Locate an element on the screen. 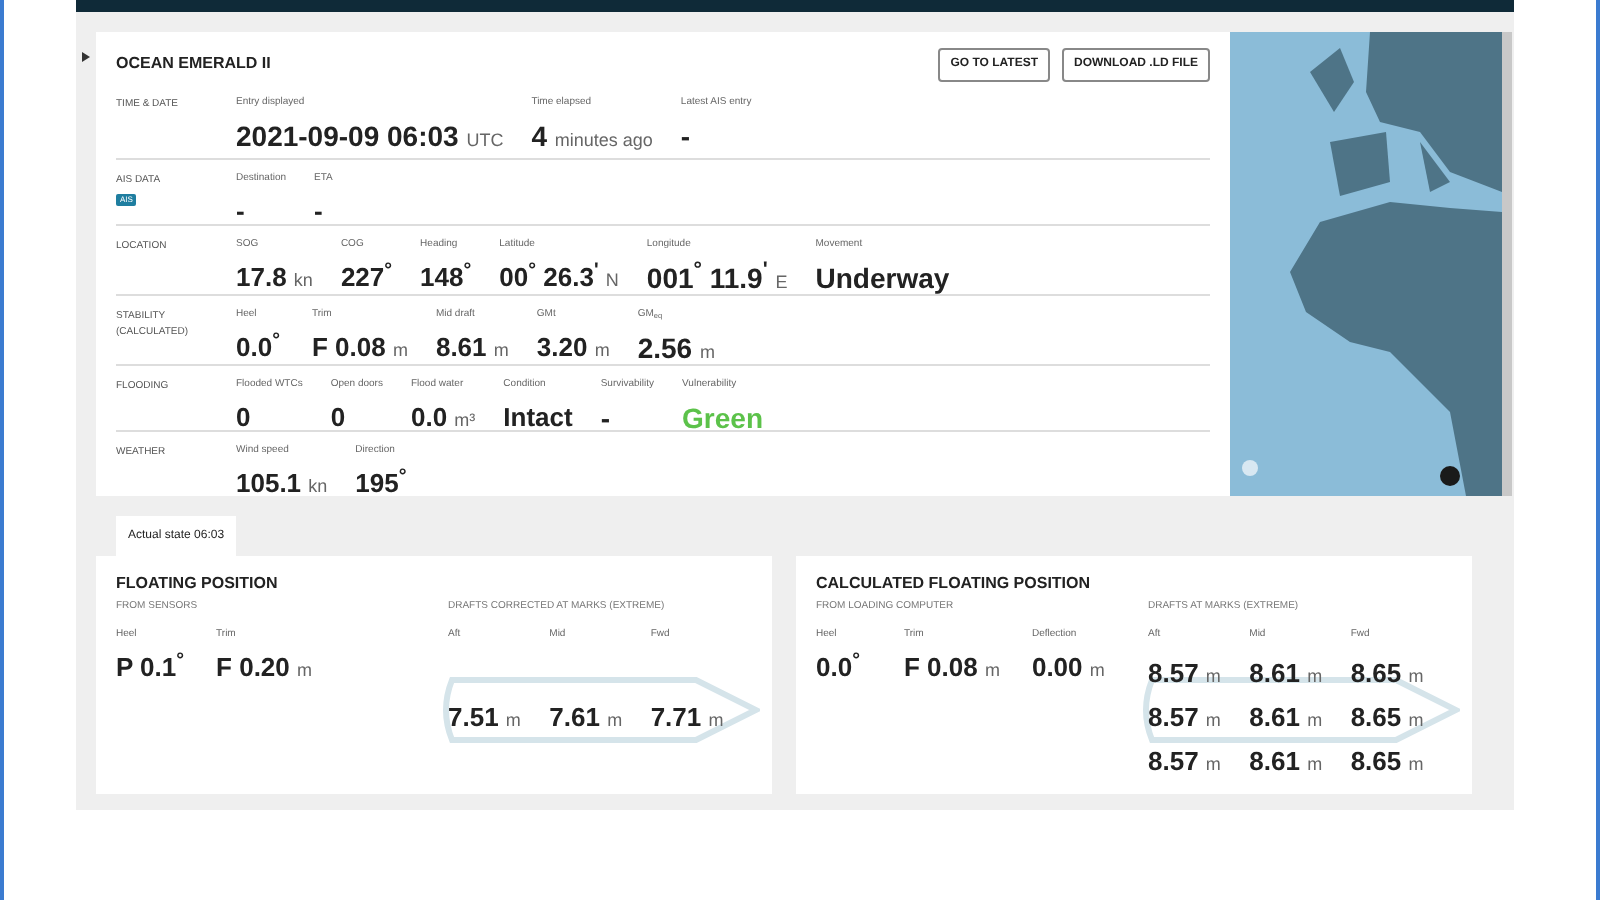 The image size is (1600, 900). field-value: 227$^{°}$ is located at coordinates (366, 276).